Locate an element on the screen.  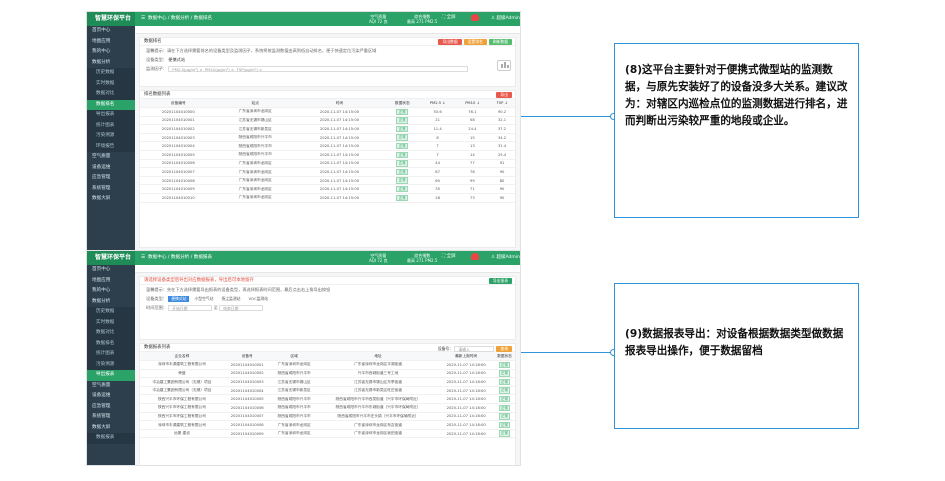
column-header: 地址 is located at coordinates (378, 357).